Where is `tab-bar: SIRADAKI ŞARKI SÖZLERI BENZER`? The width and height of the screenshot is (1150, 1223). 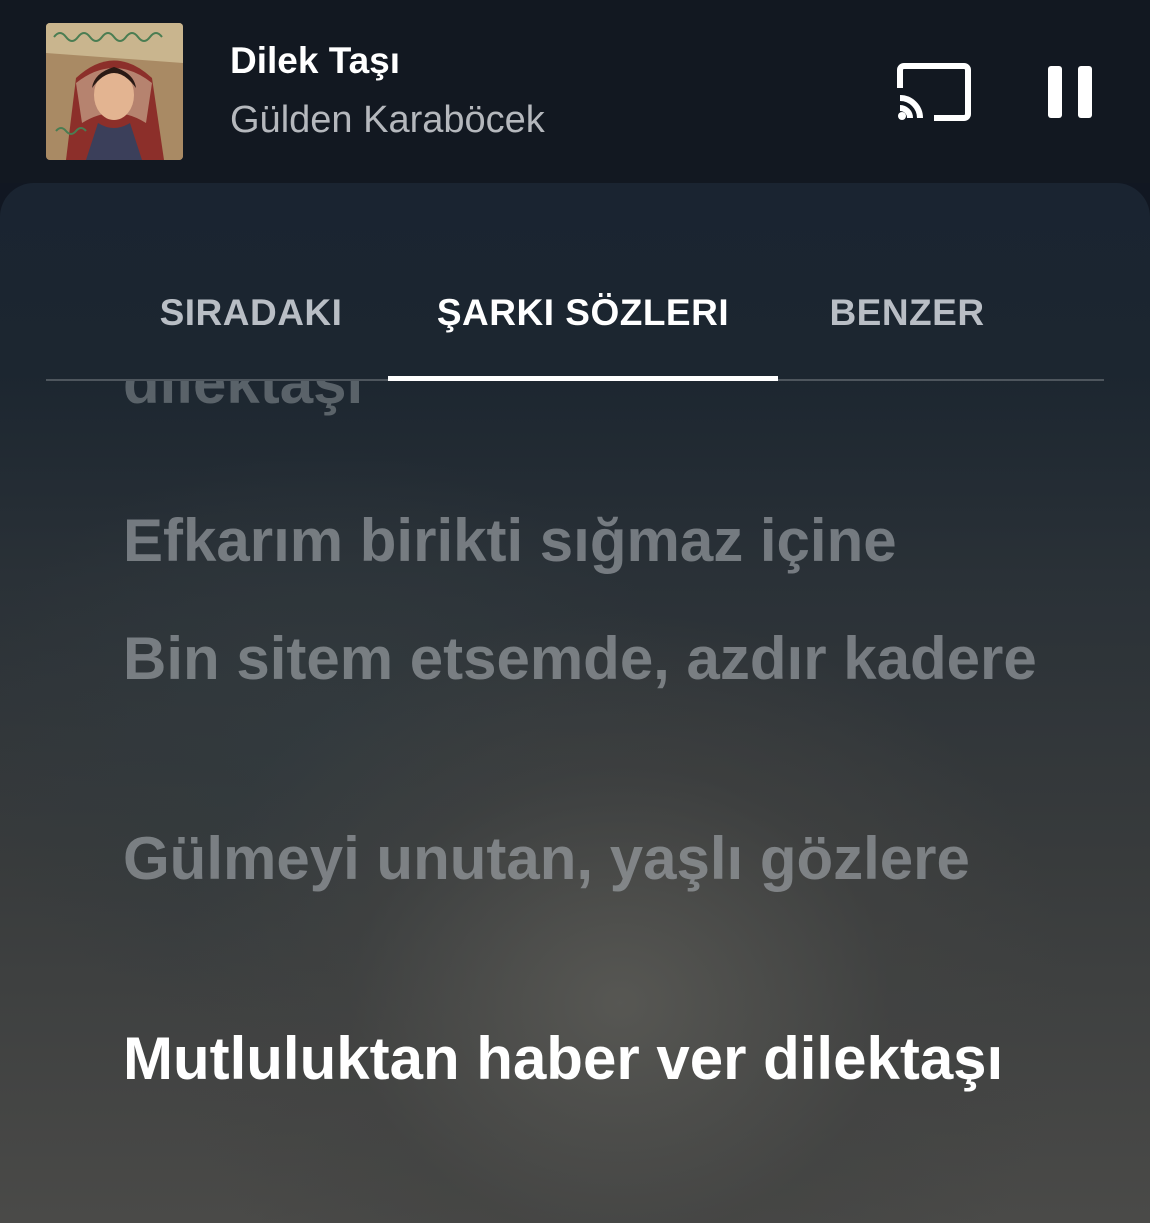 tab-bar: SIRADAKI ŞARKI SÖZLERI BENZER is located at coordinates (575, 327).